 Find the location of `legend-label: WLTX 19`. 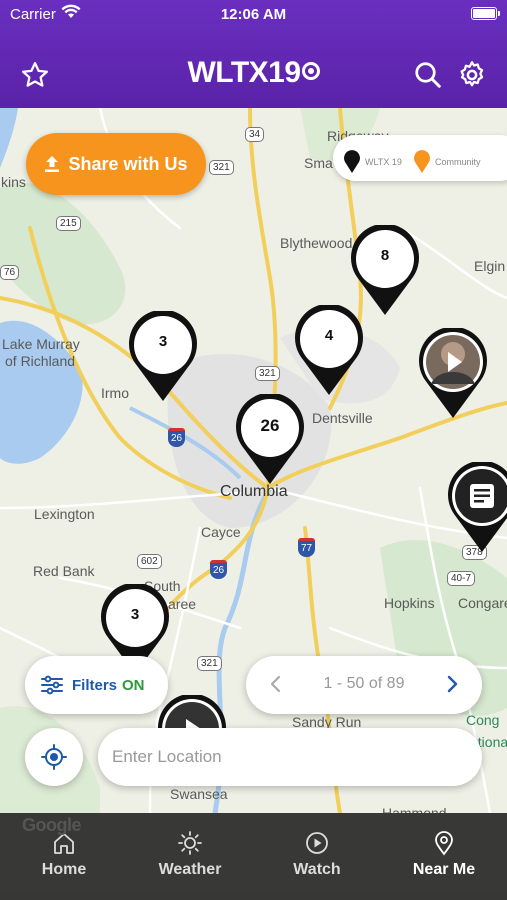

legend-label: WLTX 19 is located at coordinates (383, 162).